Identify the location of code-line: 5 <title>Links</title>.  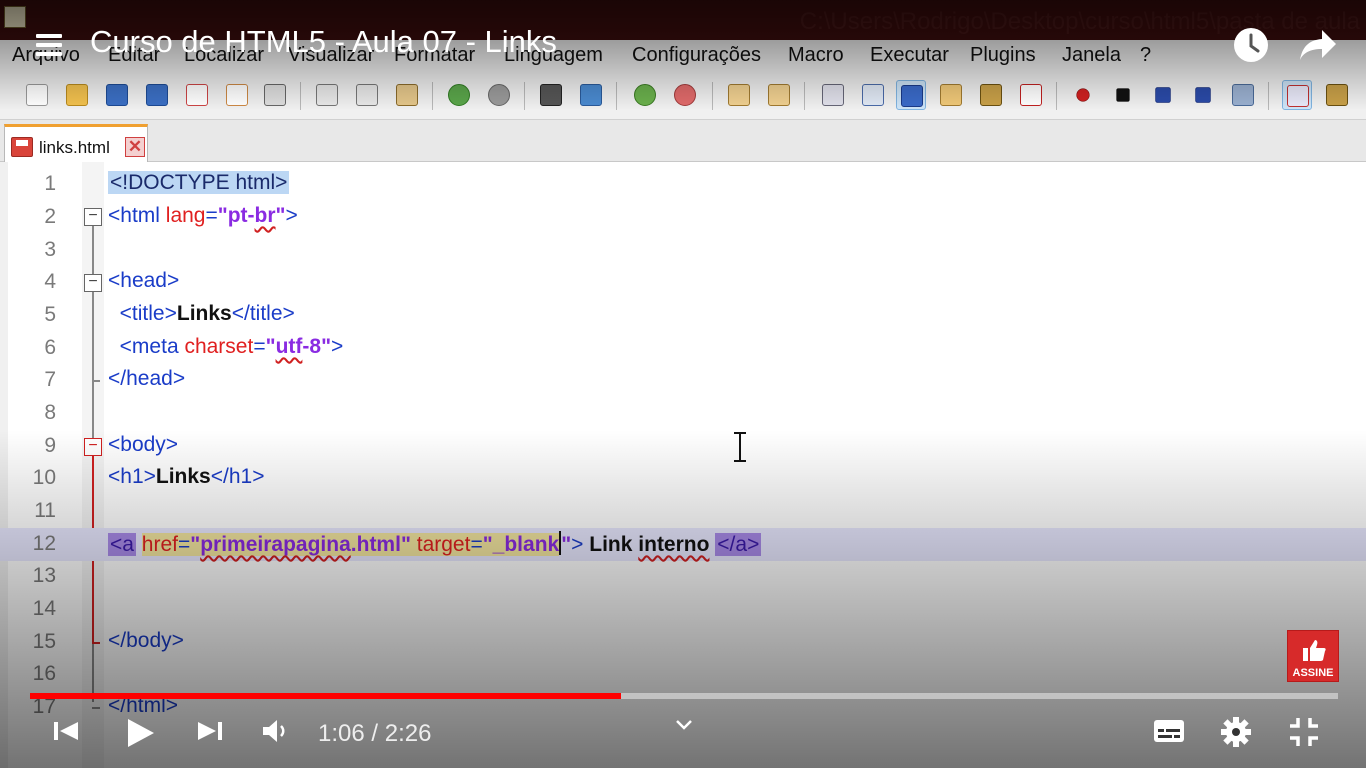
(683, 315).